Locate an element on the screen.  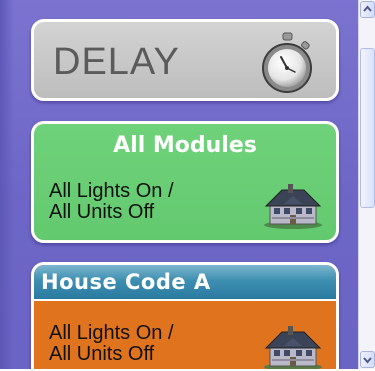
chevron-down-icon is located at coordinates (367, 360).